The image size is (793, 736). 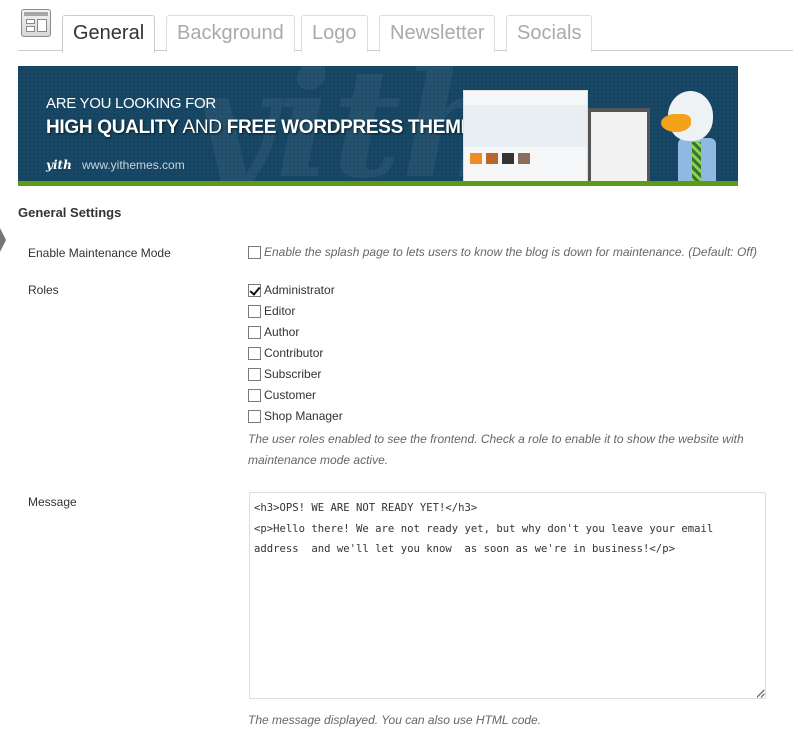 I want to click on tab-general: General, so click(x=109, y=34).